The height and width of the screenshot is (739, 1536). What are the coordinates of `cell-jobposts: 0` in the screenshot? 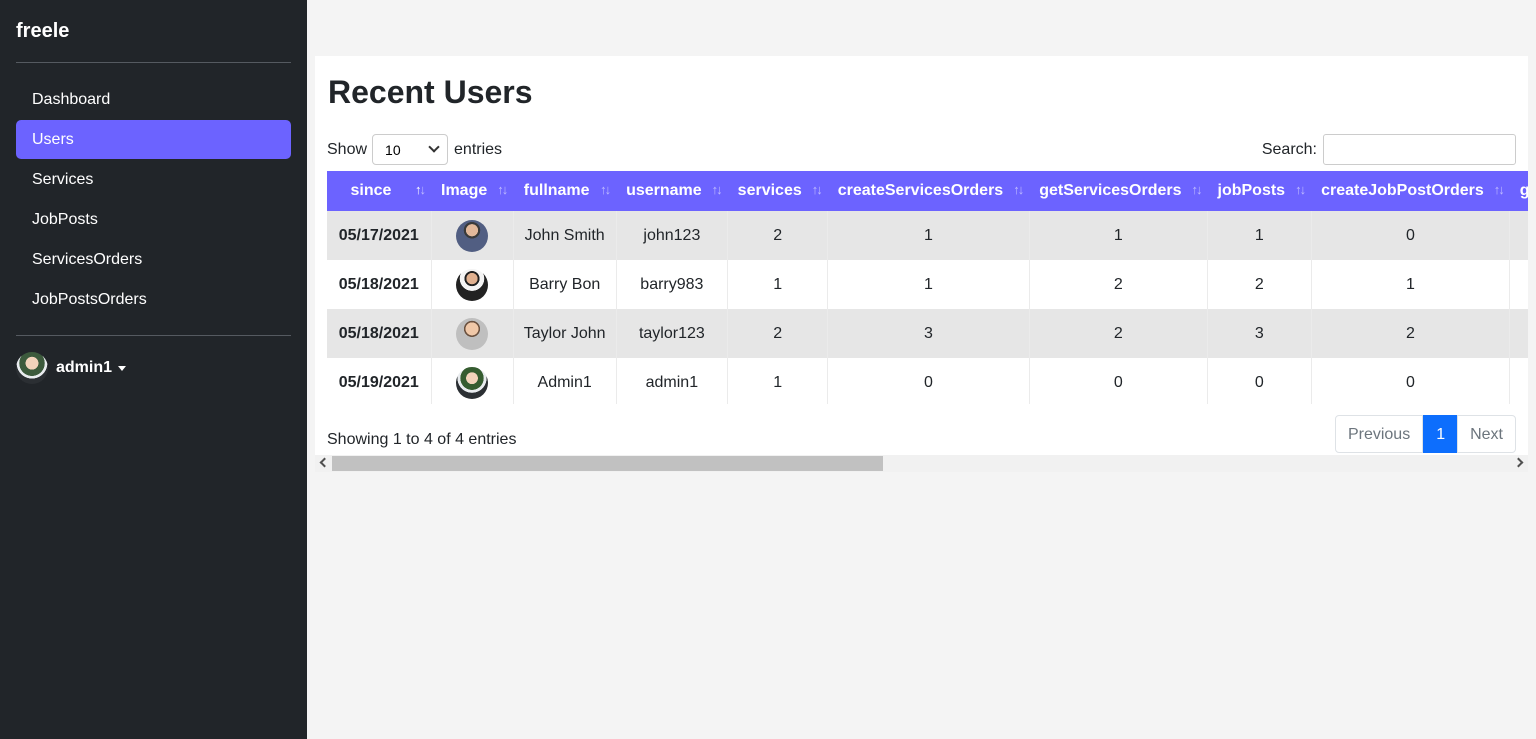 It's located at (1259, 381).